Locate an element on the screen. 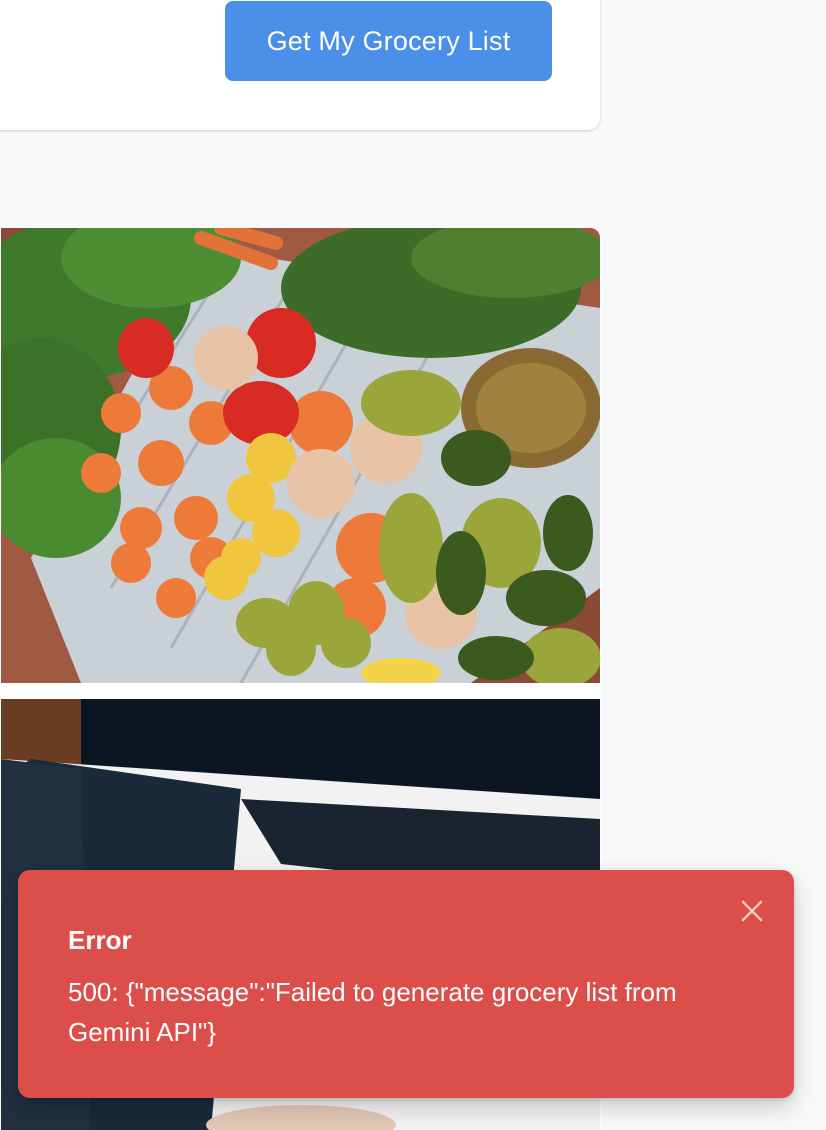 The image size is (826, 1130). get-grocery-list-button: Get My Grocery List is located at coordinates (388, 41).